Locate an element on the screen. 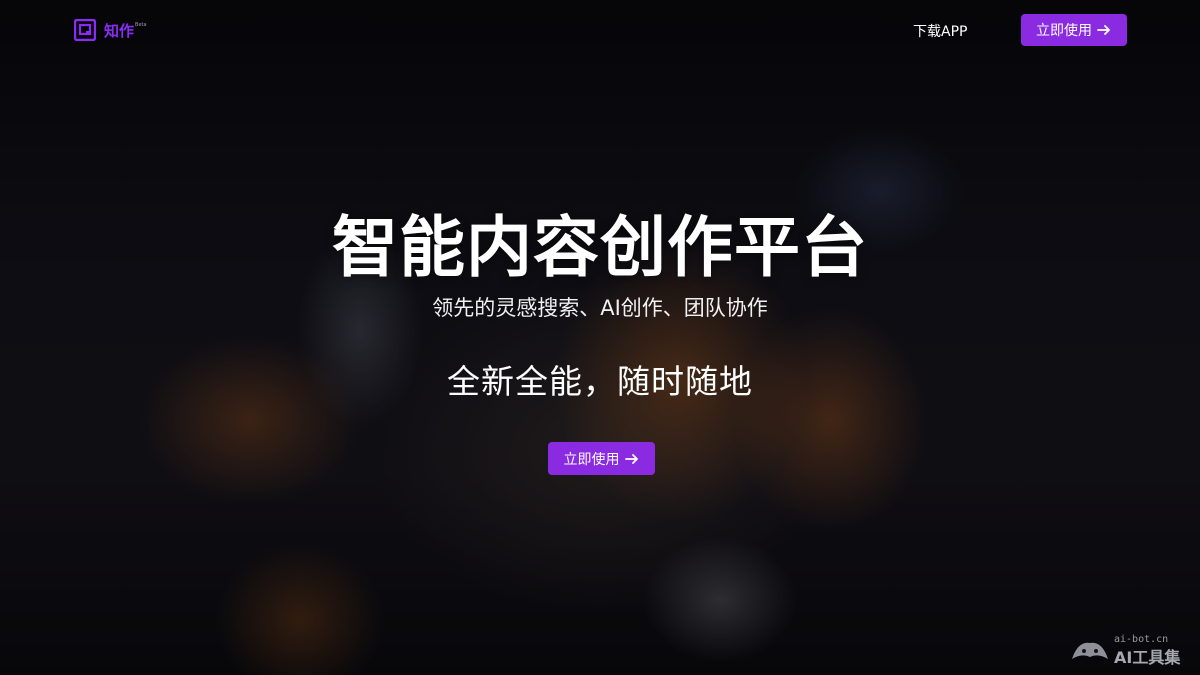 The width and height of the screenshot is (1200, 675). logo-icon is located at coordinates (85, 30).